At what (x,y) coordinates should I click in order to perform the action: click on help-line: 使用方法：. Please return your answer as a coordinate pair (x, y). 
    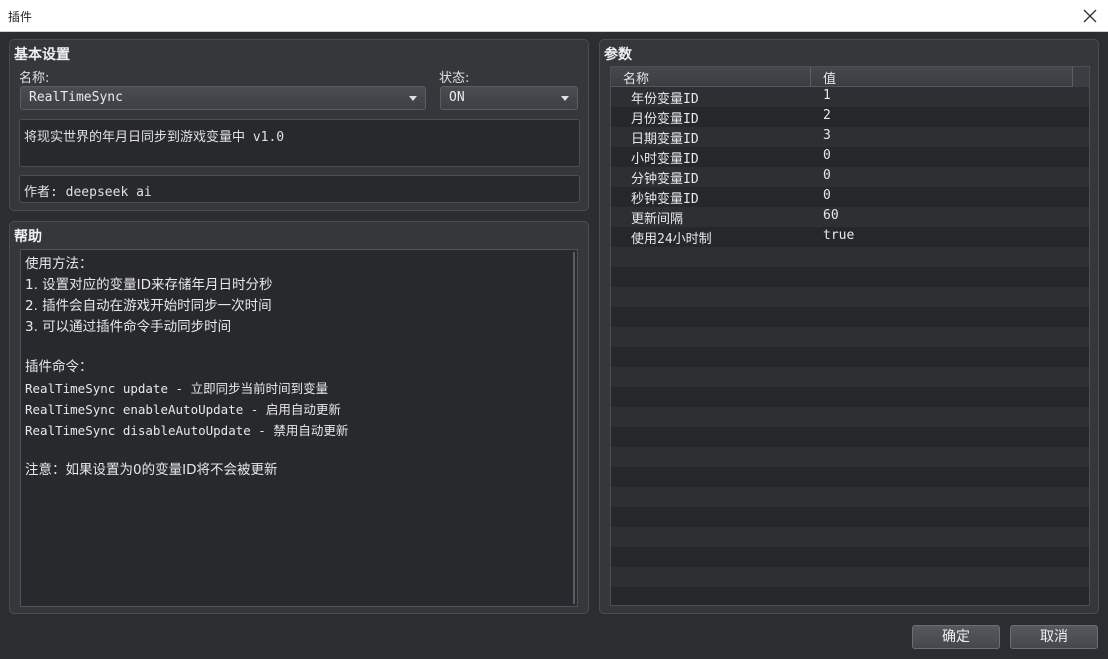
    Looking at the image, I should click on (59, 264).